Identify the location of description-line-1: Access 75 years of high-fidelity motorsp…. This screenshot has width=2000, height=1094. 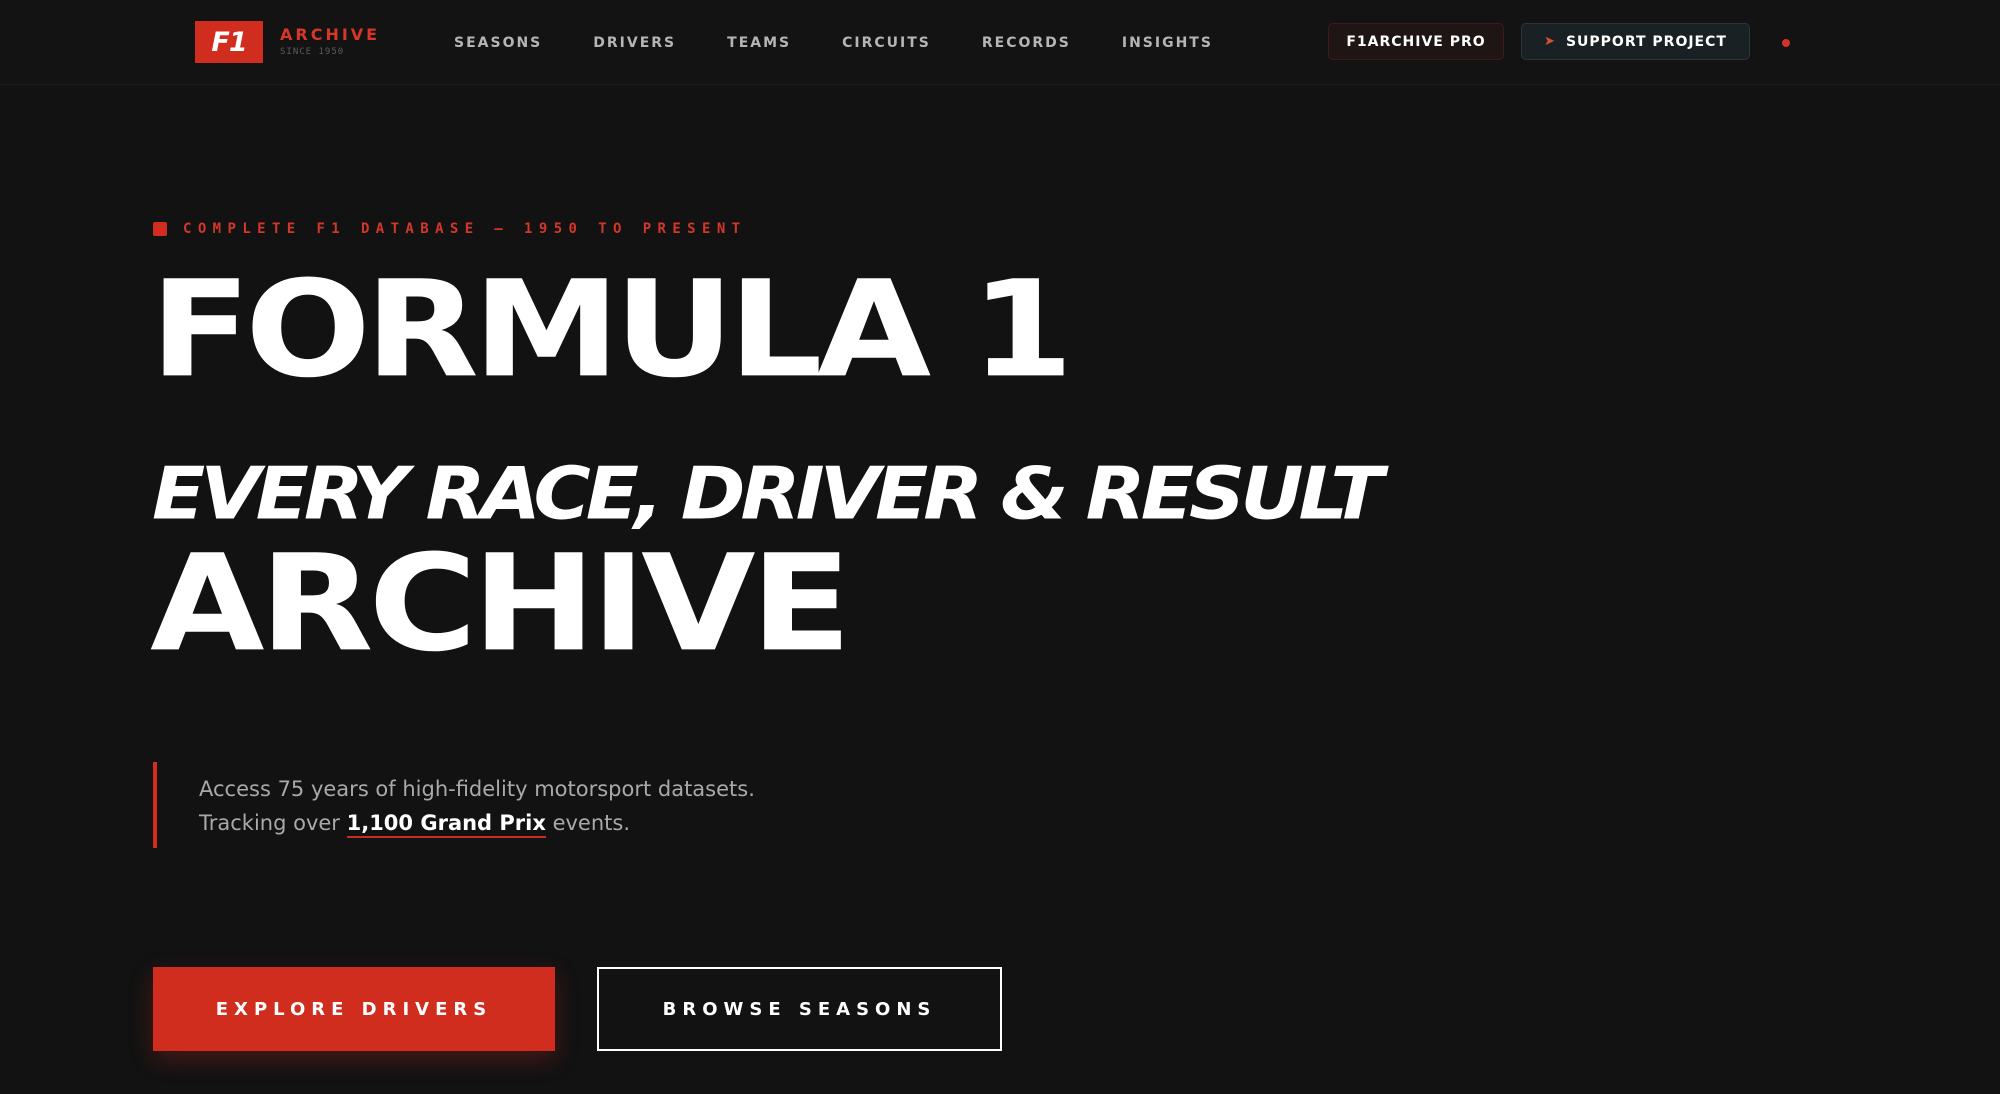
(477, 789).